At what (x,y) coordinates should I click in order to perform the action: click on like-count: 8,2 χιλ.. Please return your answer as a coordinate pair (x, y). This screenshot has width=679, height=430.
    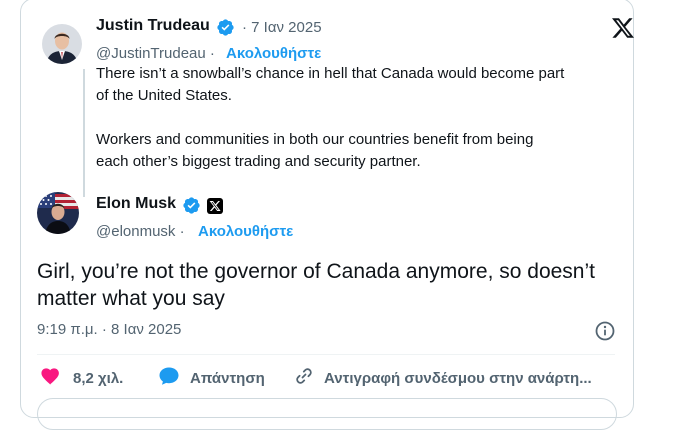
    Looking at the image, I should click on (98, 378).